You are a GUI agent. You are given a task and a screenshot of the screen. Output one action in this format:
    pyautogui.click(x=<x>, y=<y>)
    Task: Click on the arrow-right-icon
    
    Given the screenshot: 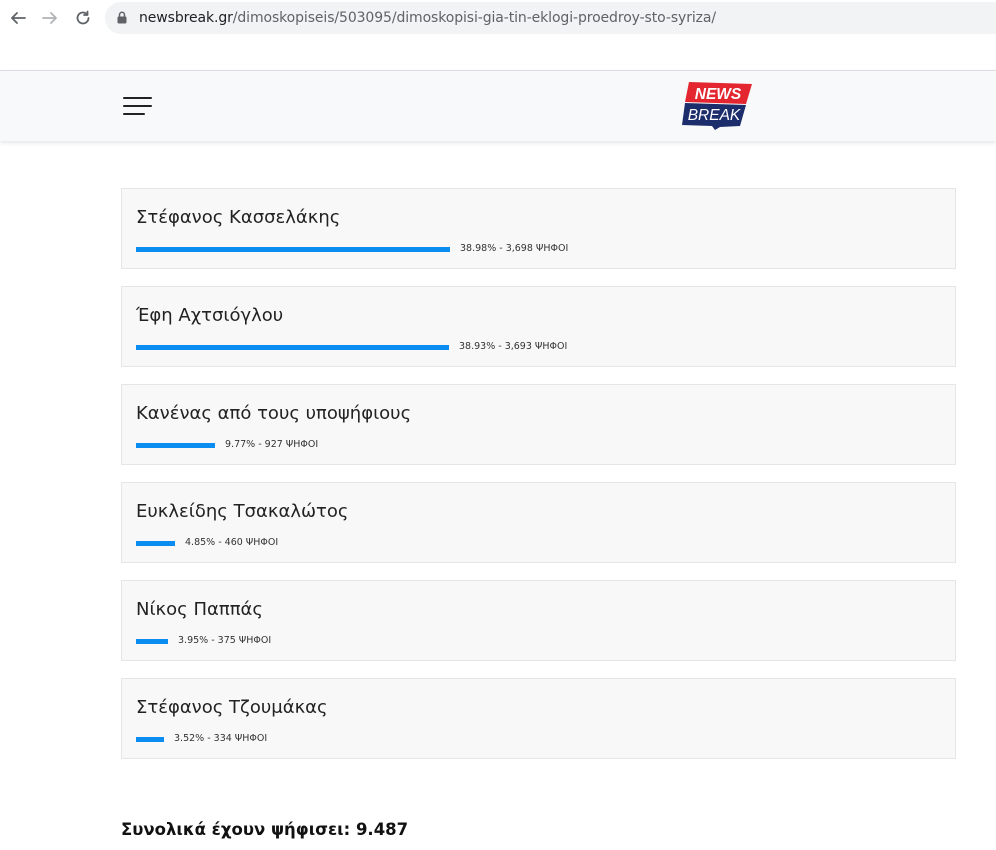 What is the action you would take?
    pyautogui.click(x=49, y=18)
    